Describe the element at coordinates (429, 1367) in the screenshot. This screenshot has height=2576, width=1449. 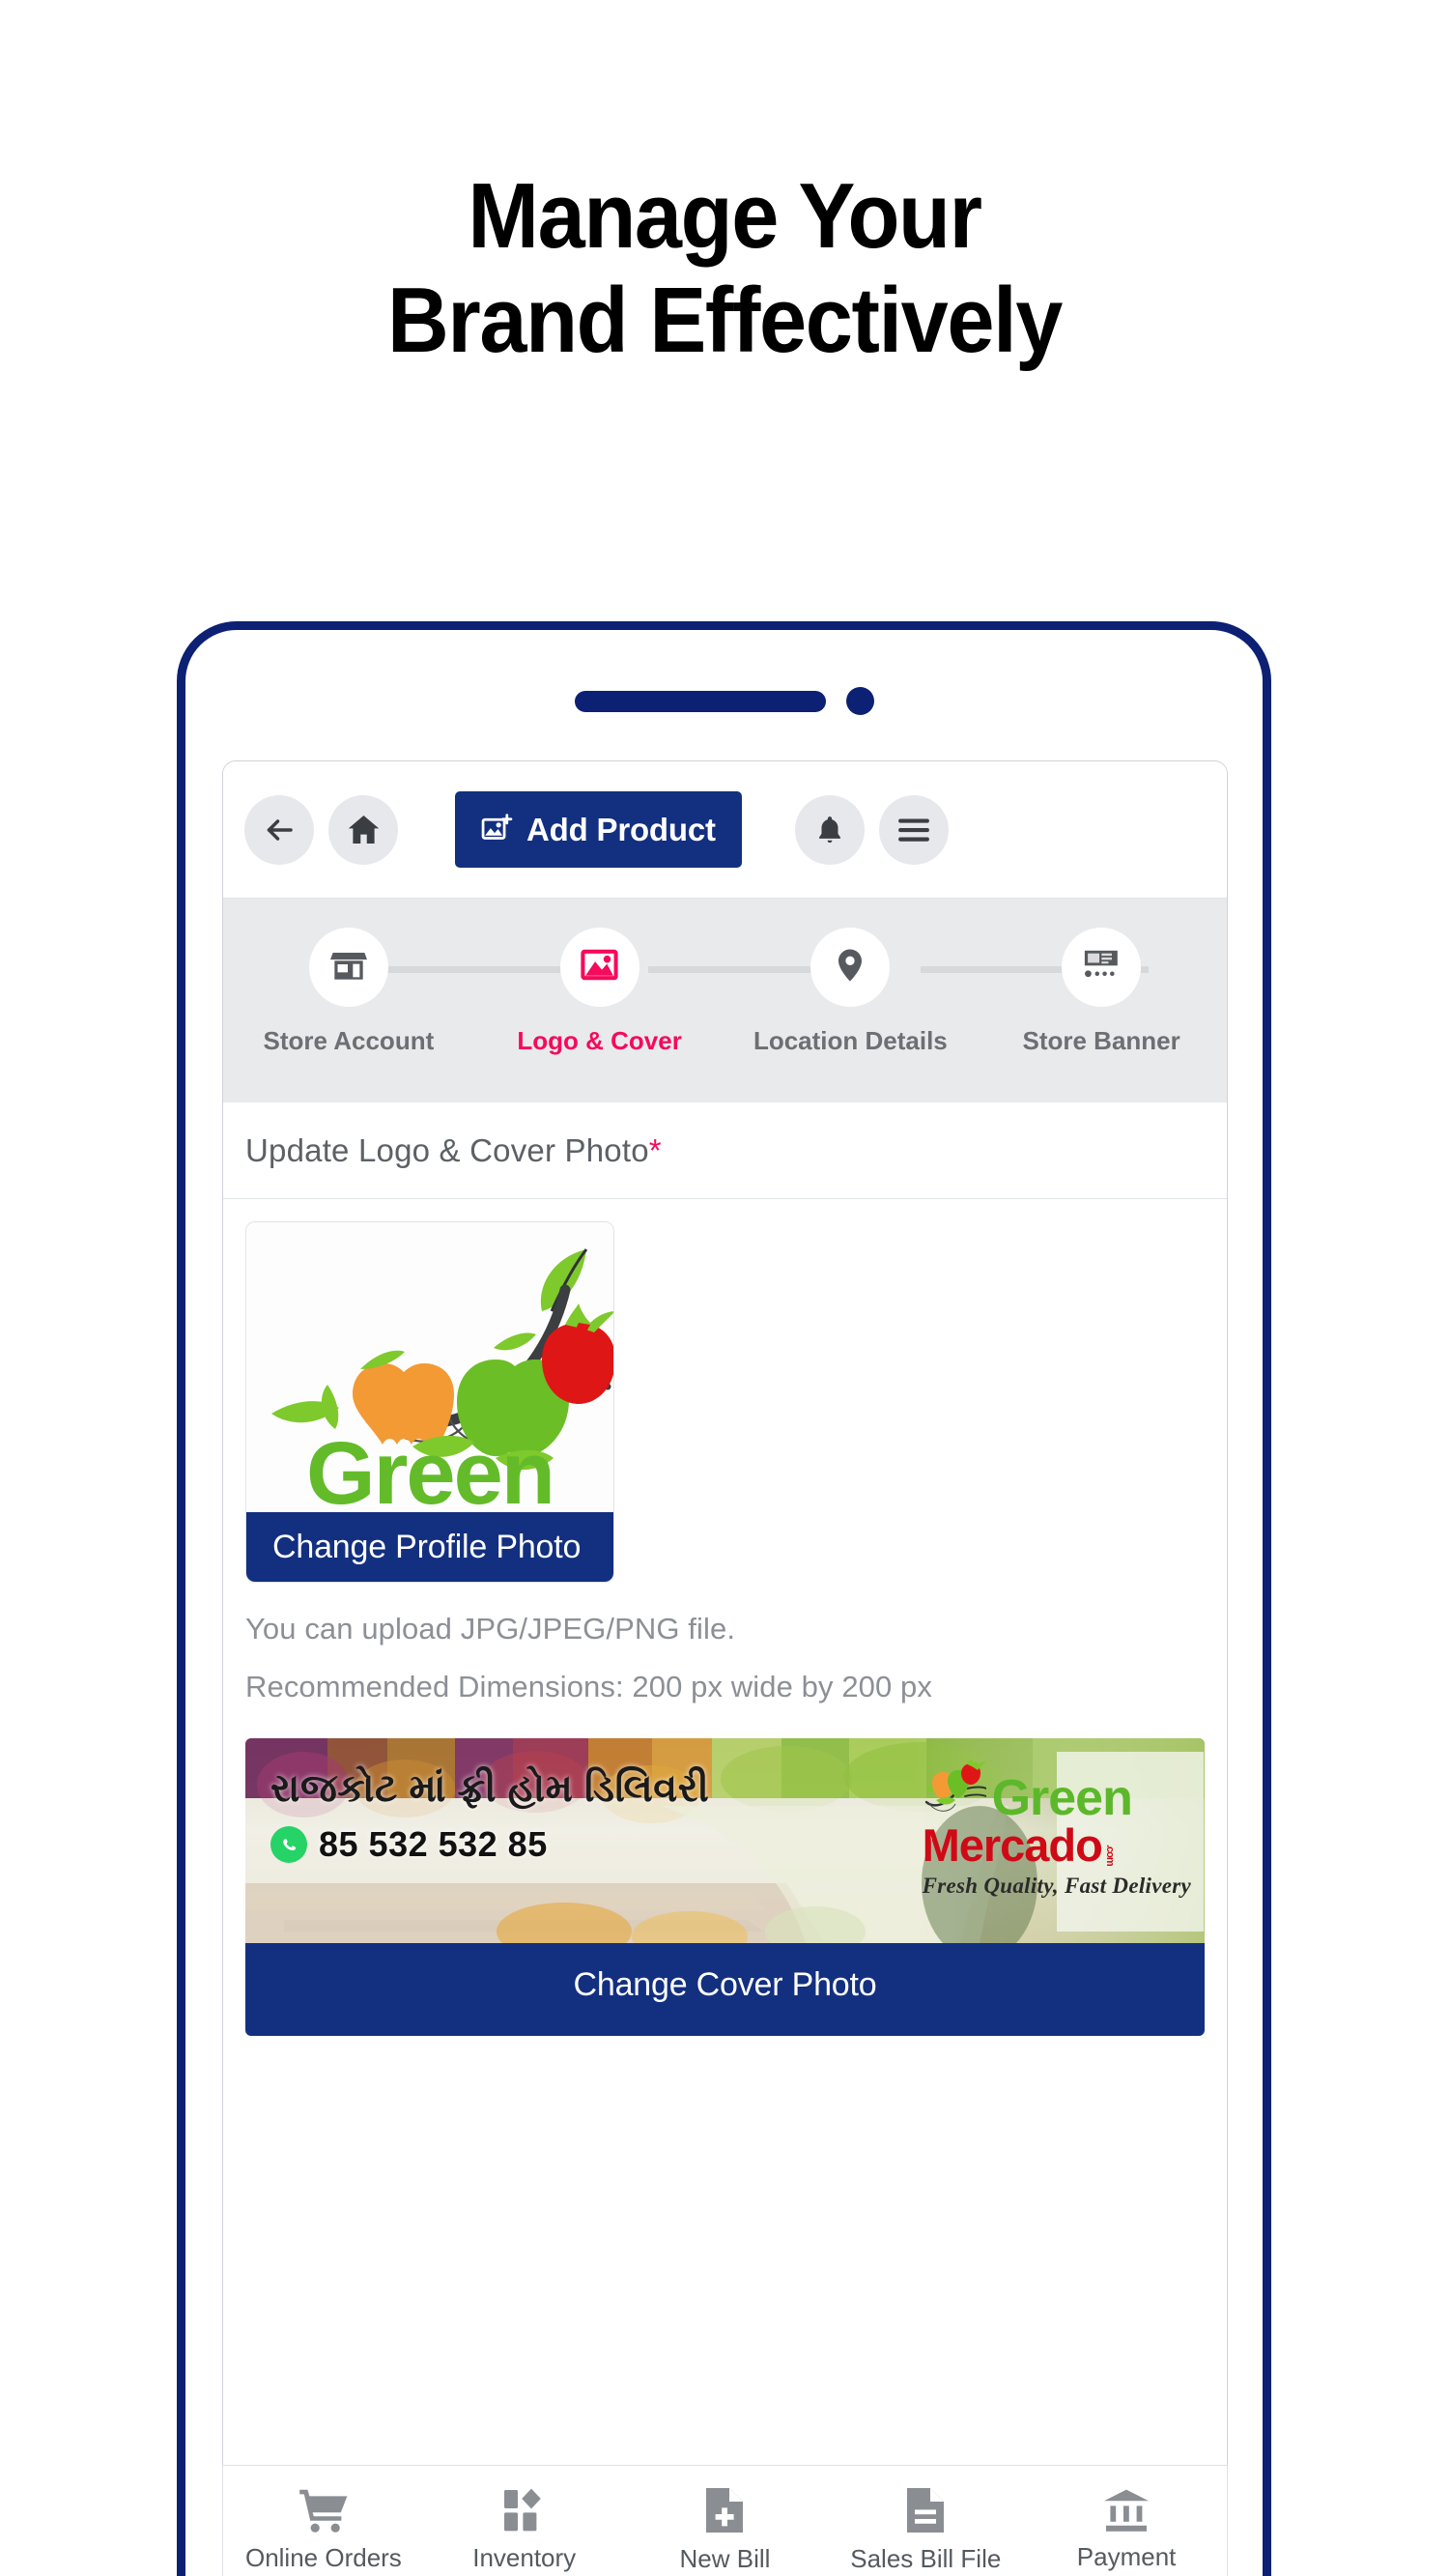
I see `store-logo-image: Green` at that location.